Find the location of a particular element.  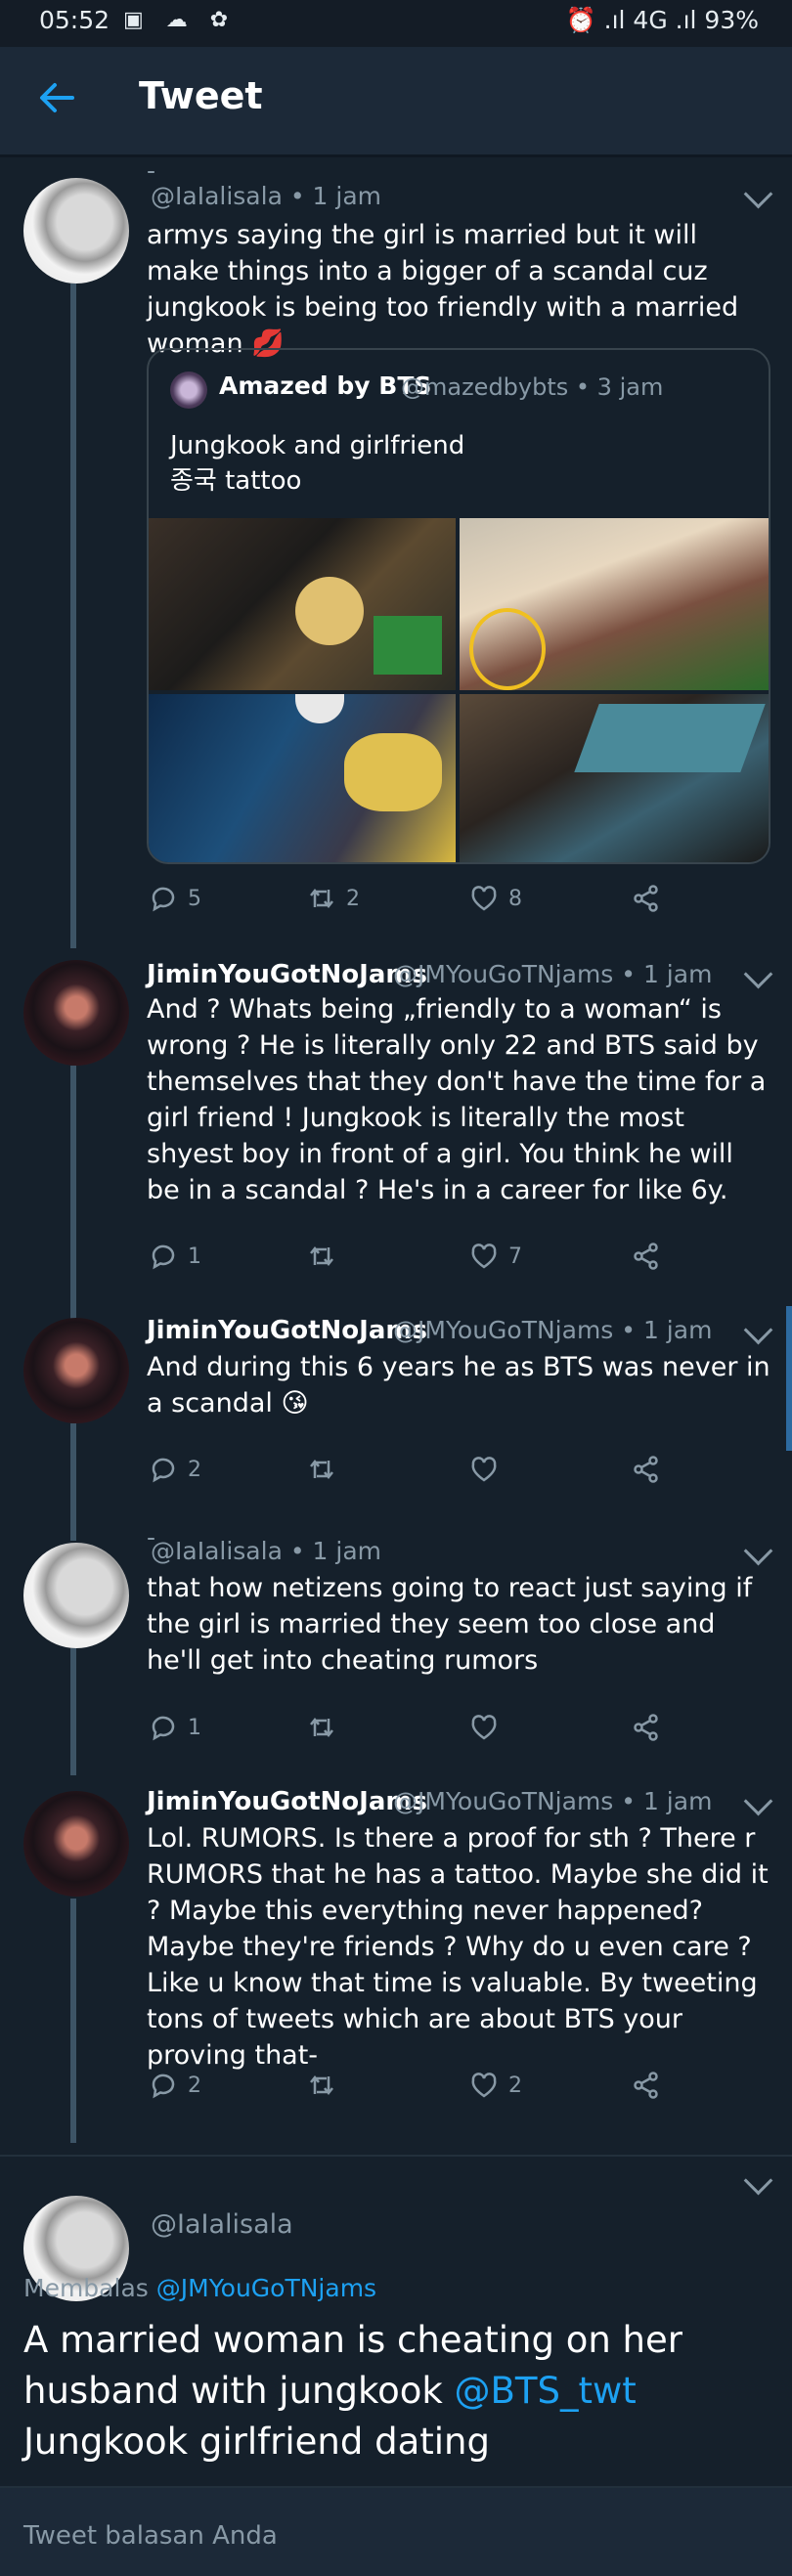

like-button: 8 is located at coordinates (495, 898).